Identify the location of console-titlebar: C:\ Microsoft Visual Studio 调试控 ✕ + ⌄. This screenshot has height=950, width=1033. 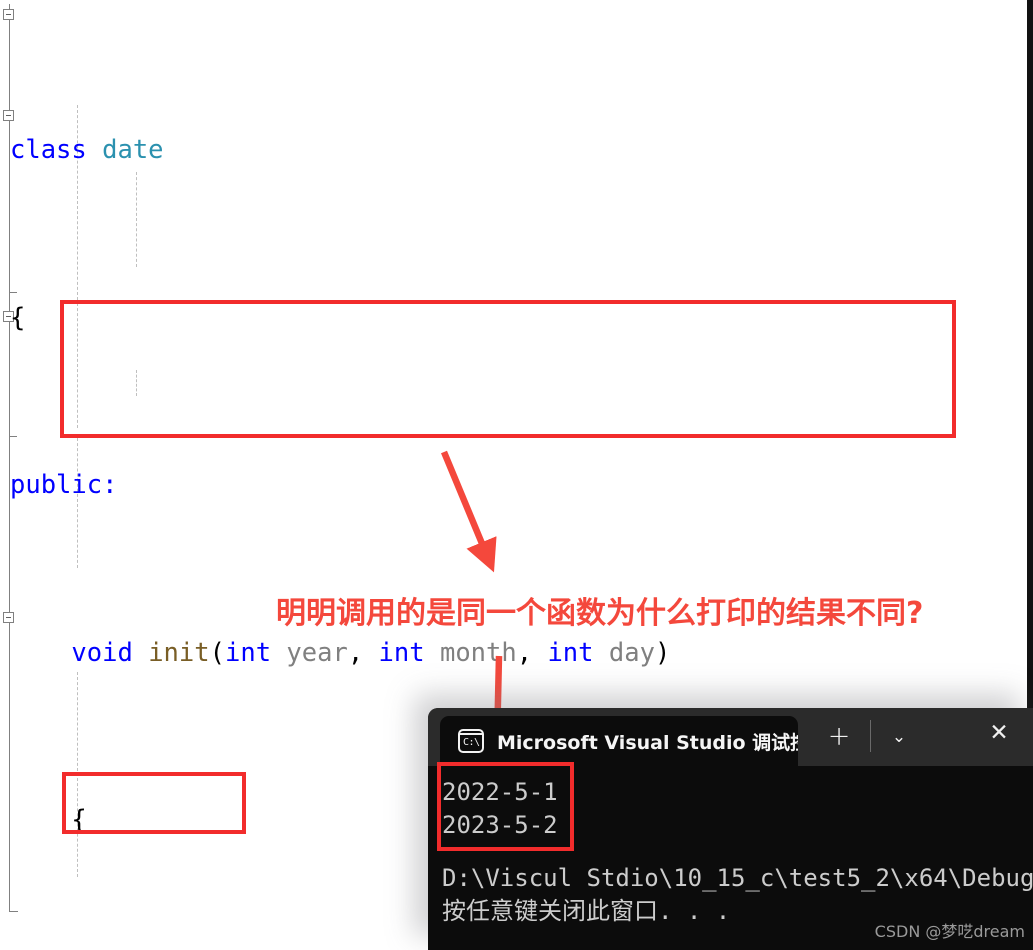
(730, 737).